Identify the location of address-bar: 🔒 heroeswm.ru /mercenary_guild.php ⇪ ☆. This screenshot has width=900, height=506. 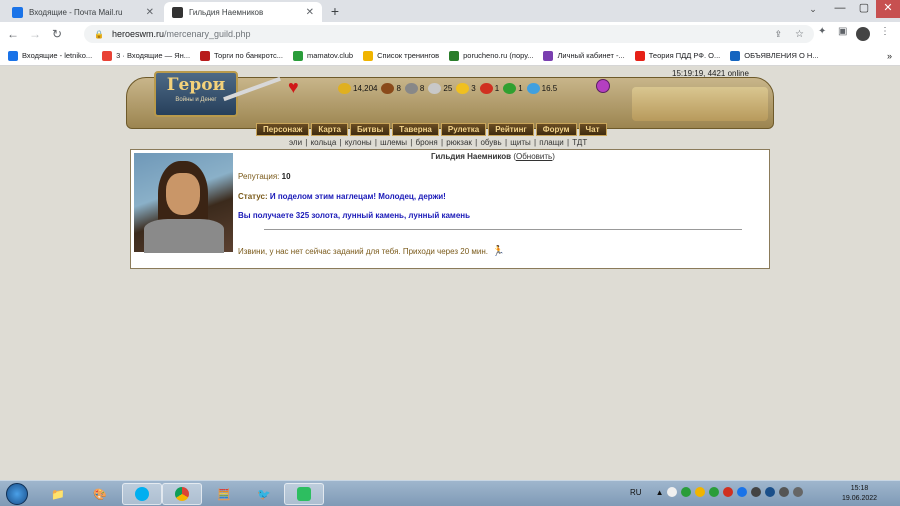
(449, 34).